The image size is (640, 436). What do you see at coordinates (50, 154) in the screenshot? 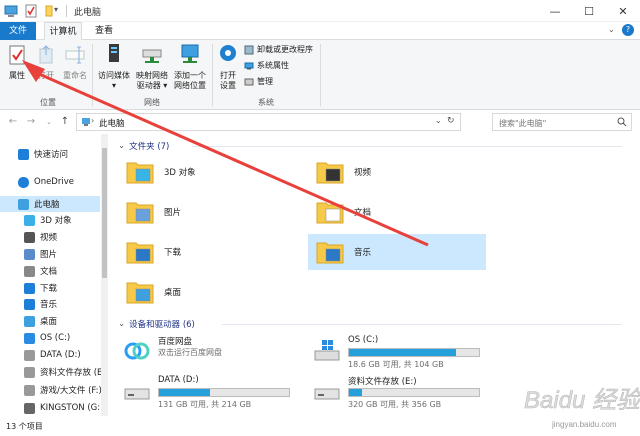
I see `sidebar-item: 快速访问` at bounding box center [50, 154].